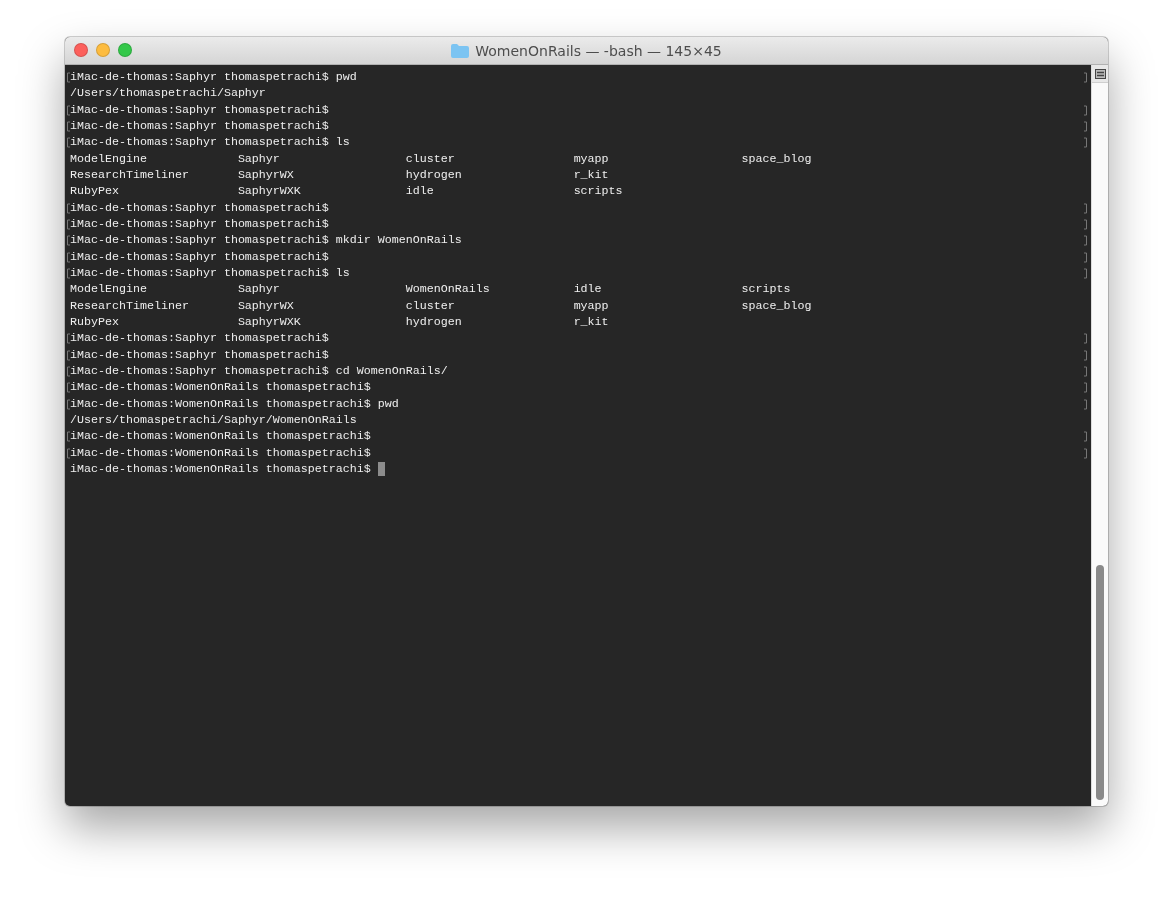 This screenshot has height=900, width=1174. What do you see at coordinates (234, 403) in the screenshot?
I see `prompt-line: iMac-de-thomas:WomenOnRails thomaspetrachi$ pwd` at bounding box center [234, 403].